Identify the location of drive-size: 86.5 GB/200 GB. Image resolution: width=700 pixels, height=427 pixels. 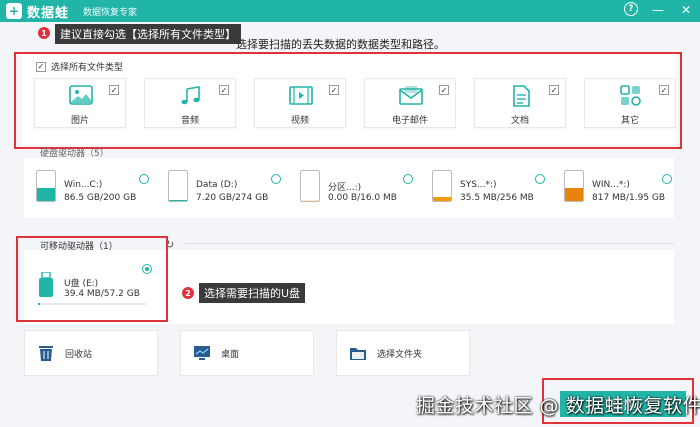
(100, 198).